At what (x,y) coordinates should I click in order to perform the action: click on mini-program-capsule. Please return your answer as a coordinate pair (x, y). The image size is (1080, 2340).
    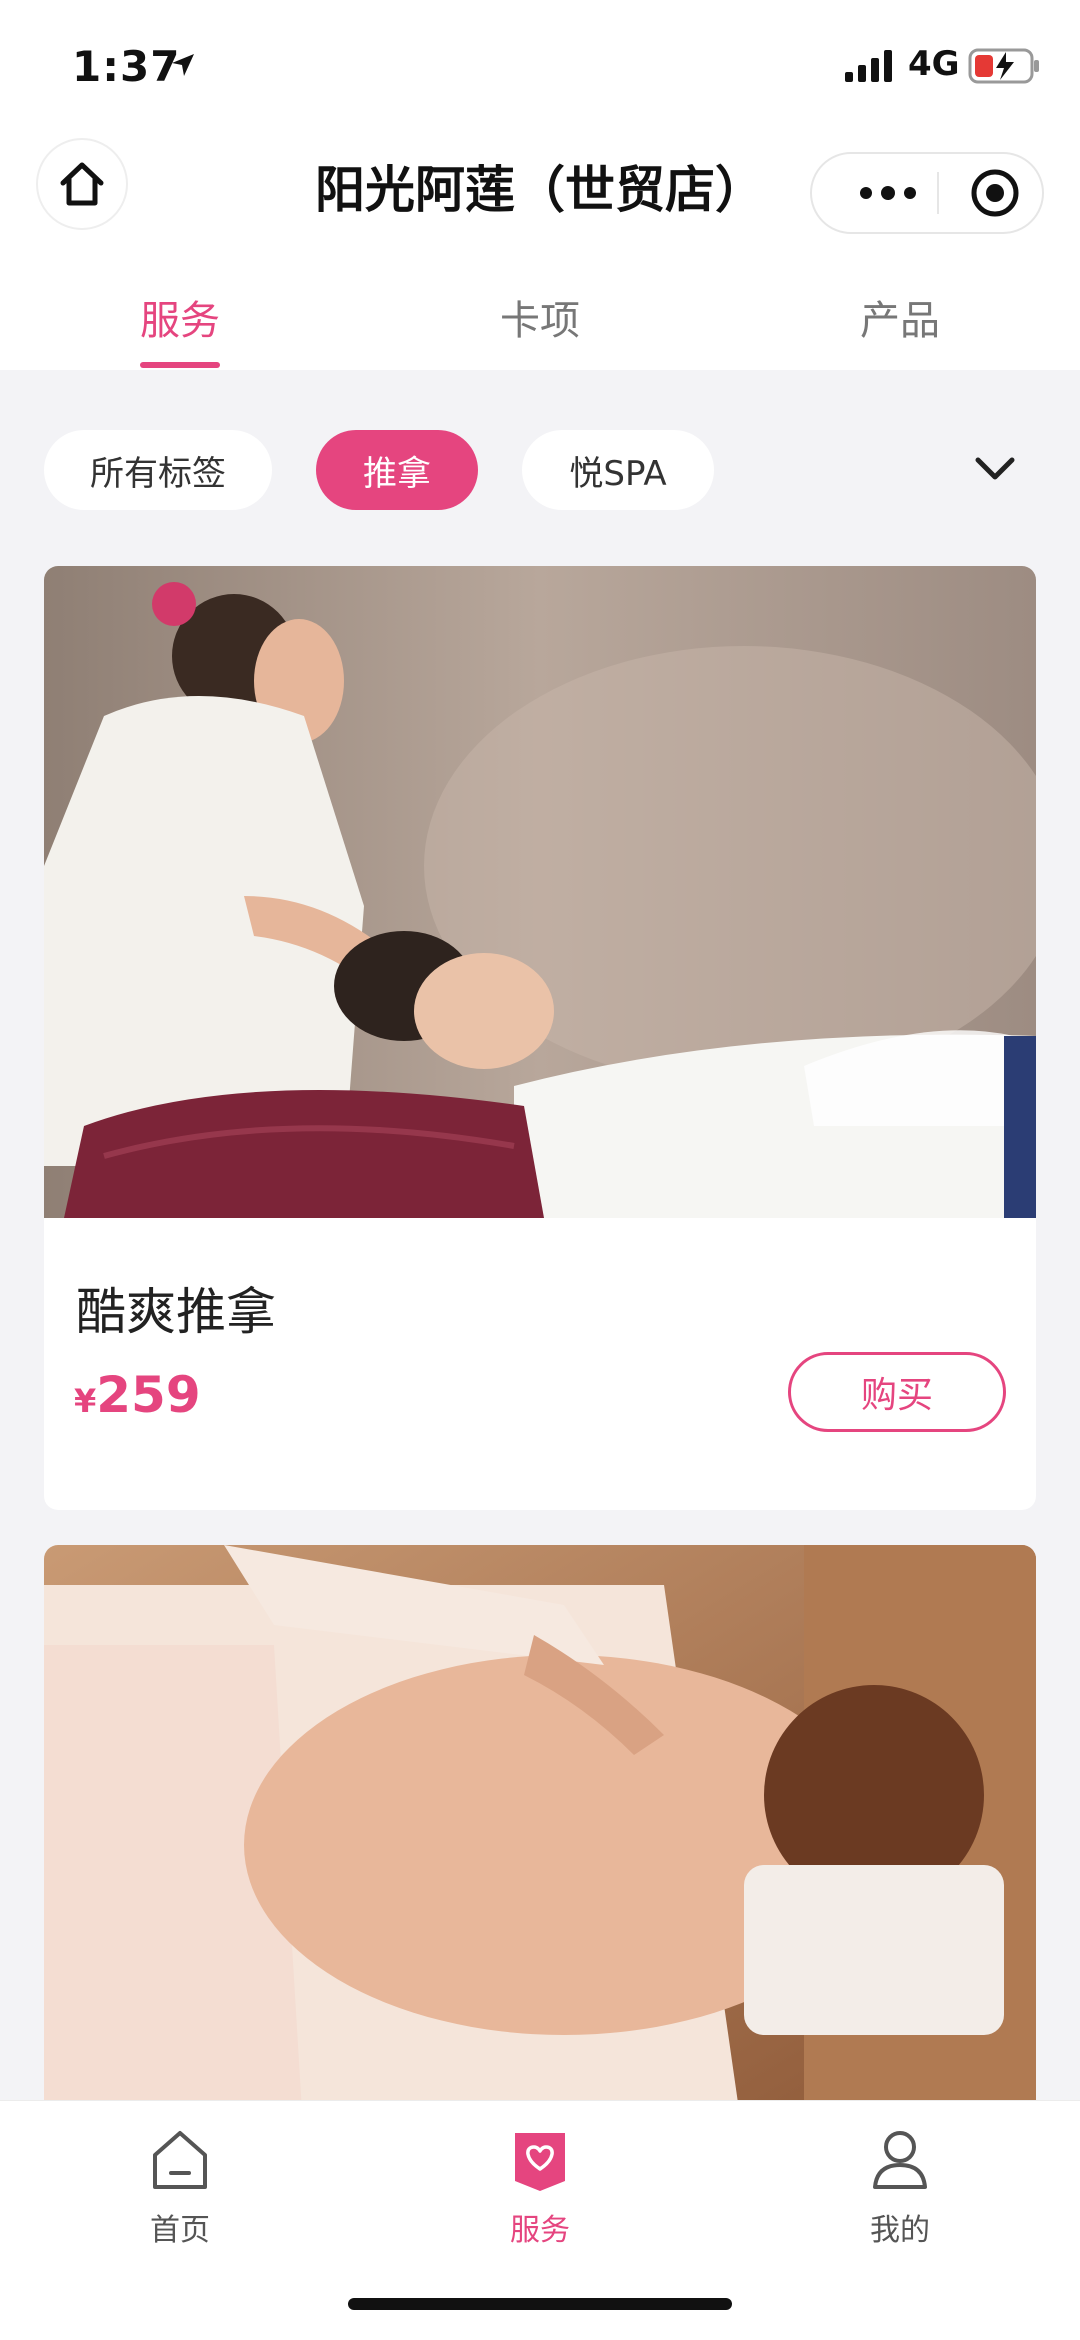
    Looking at the image, I should click on (927, 193).